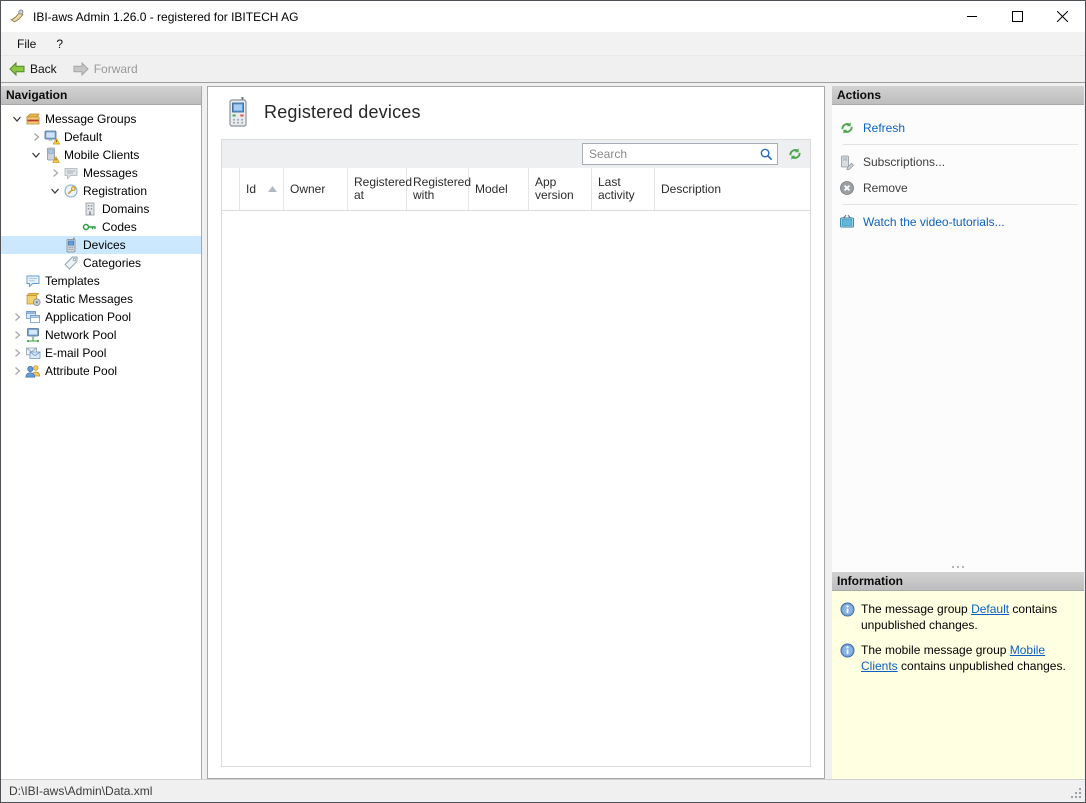  What do you see at coordinates (33, 69) in the screenshot?
I see `back-button: Back` at bounding box center [33, 69].